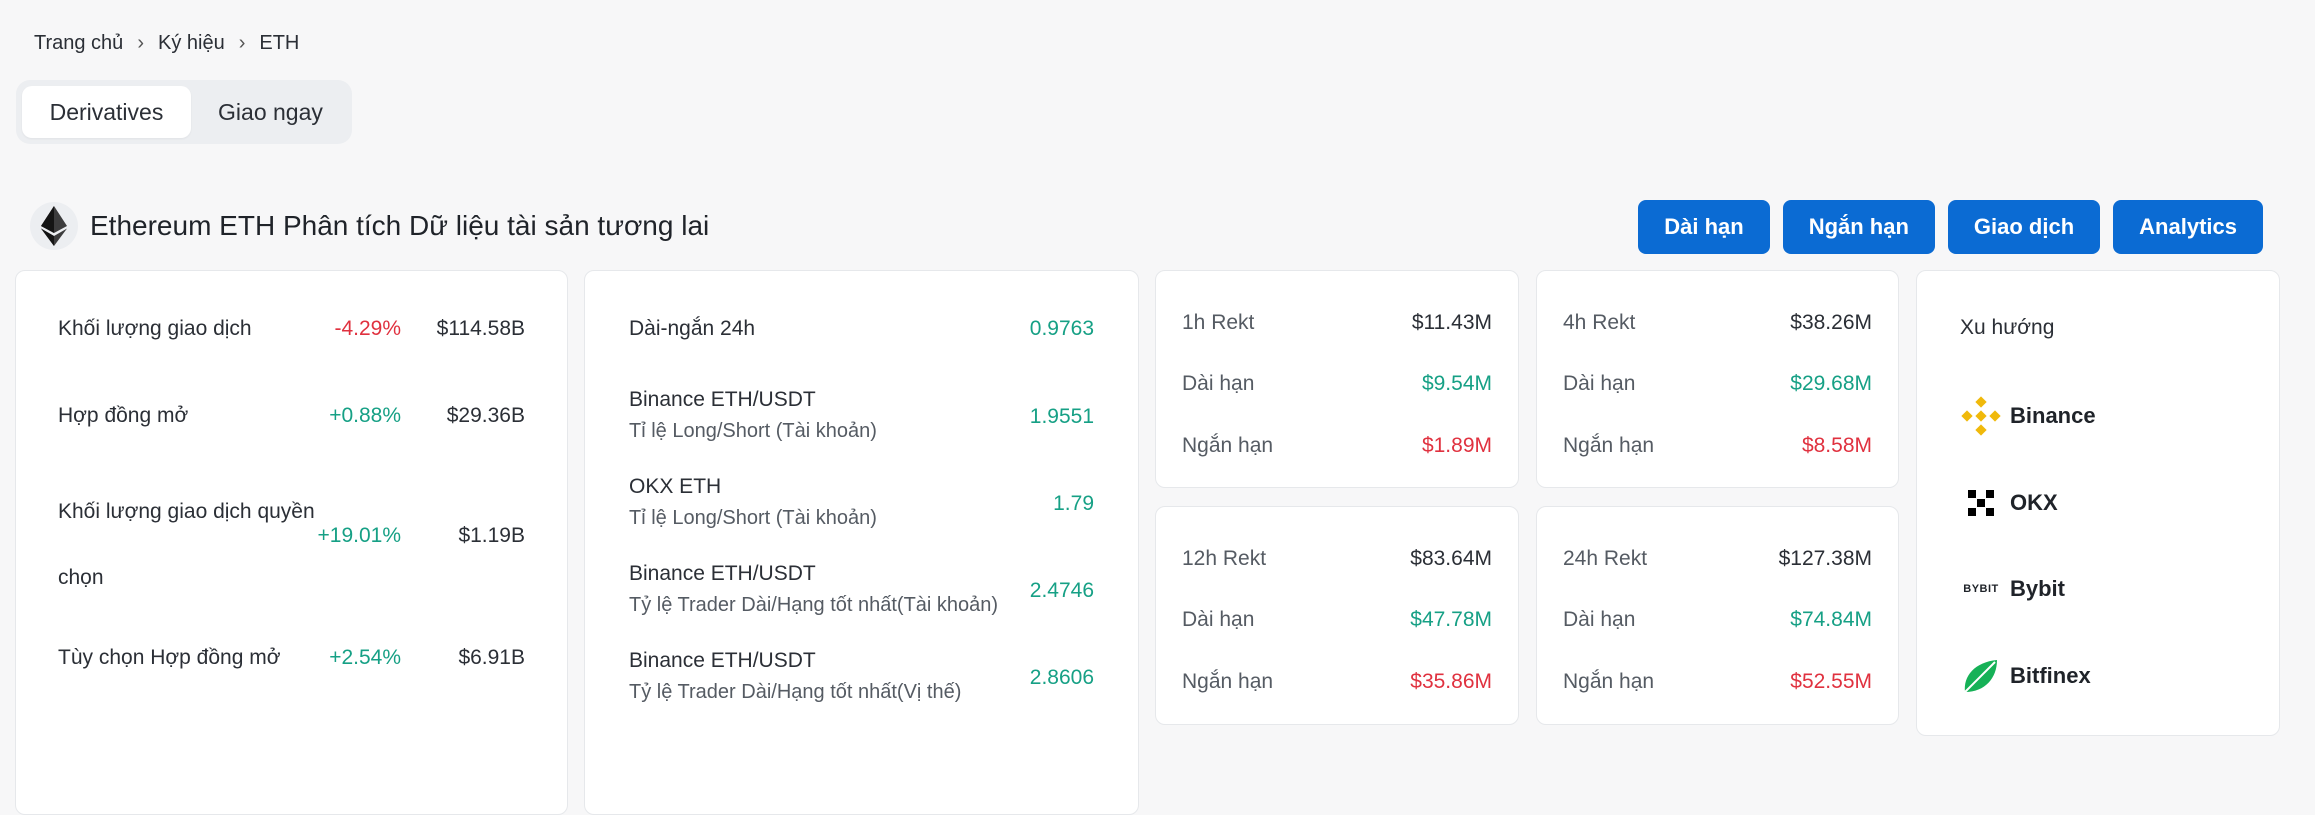 The width and height of the screenshot is (2315, 815). What do you see at coordinates (270, 112) in the screenshot?
I see `tab-spot: Giao ngay` at bounding box center [270, 112].